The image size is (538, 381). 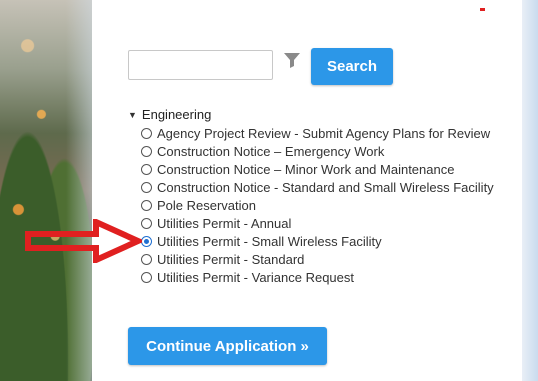 I want to click on page-edge, so click(x=530, y=190).